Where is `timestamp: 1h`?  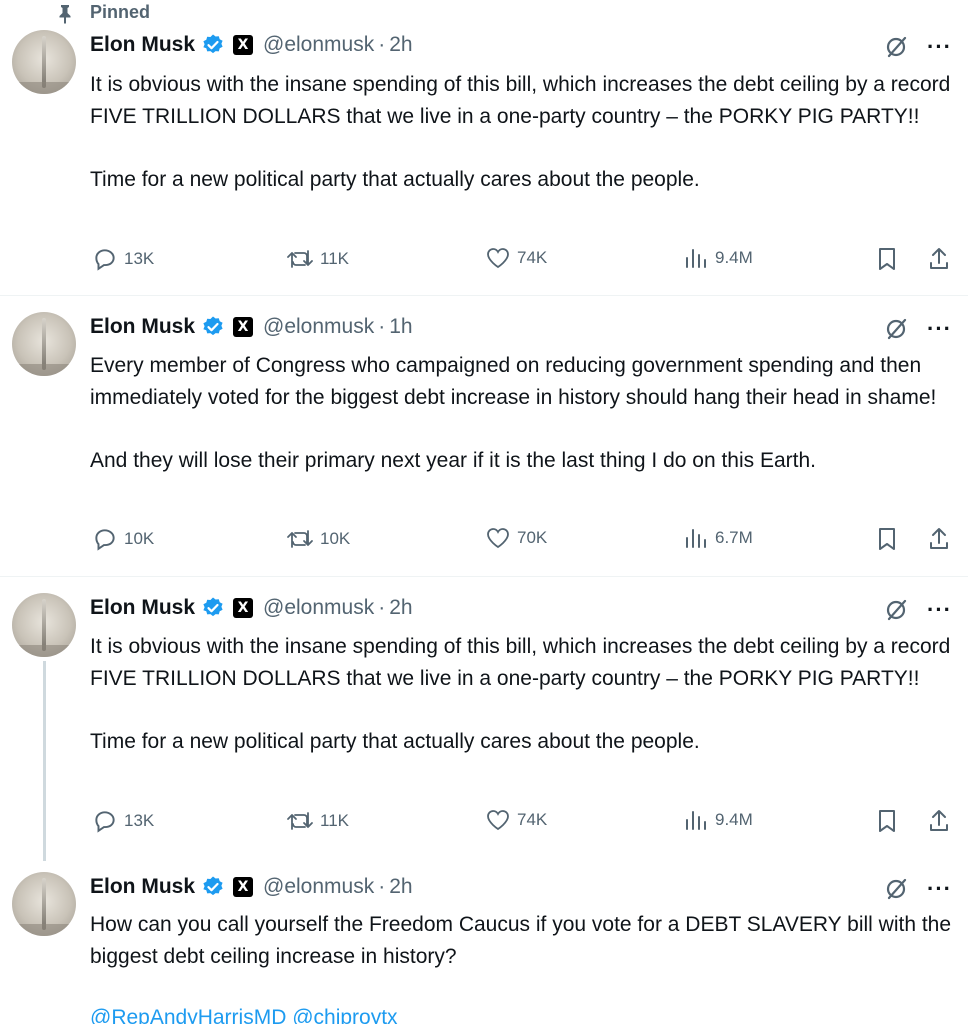
timestamp: 1h is located at coordinates (400, 327).